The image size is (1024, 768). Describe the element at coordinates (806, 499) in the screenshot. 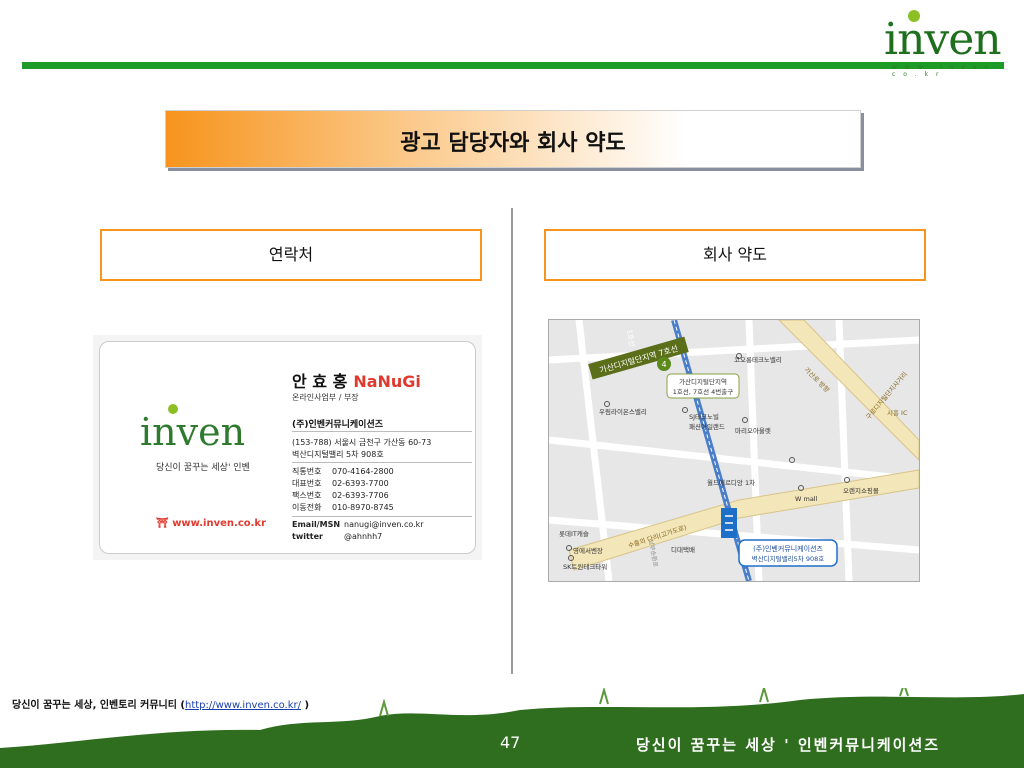

I see `place-label: W mall` at that location.